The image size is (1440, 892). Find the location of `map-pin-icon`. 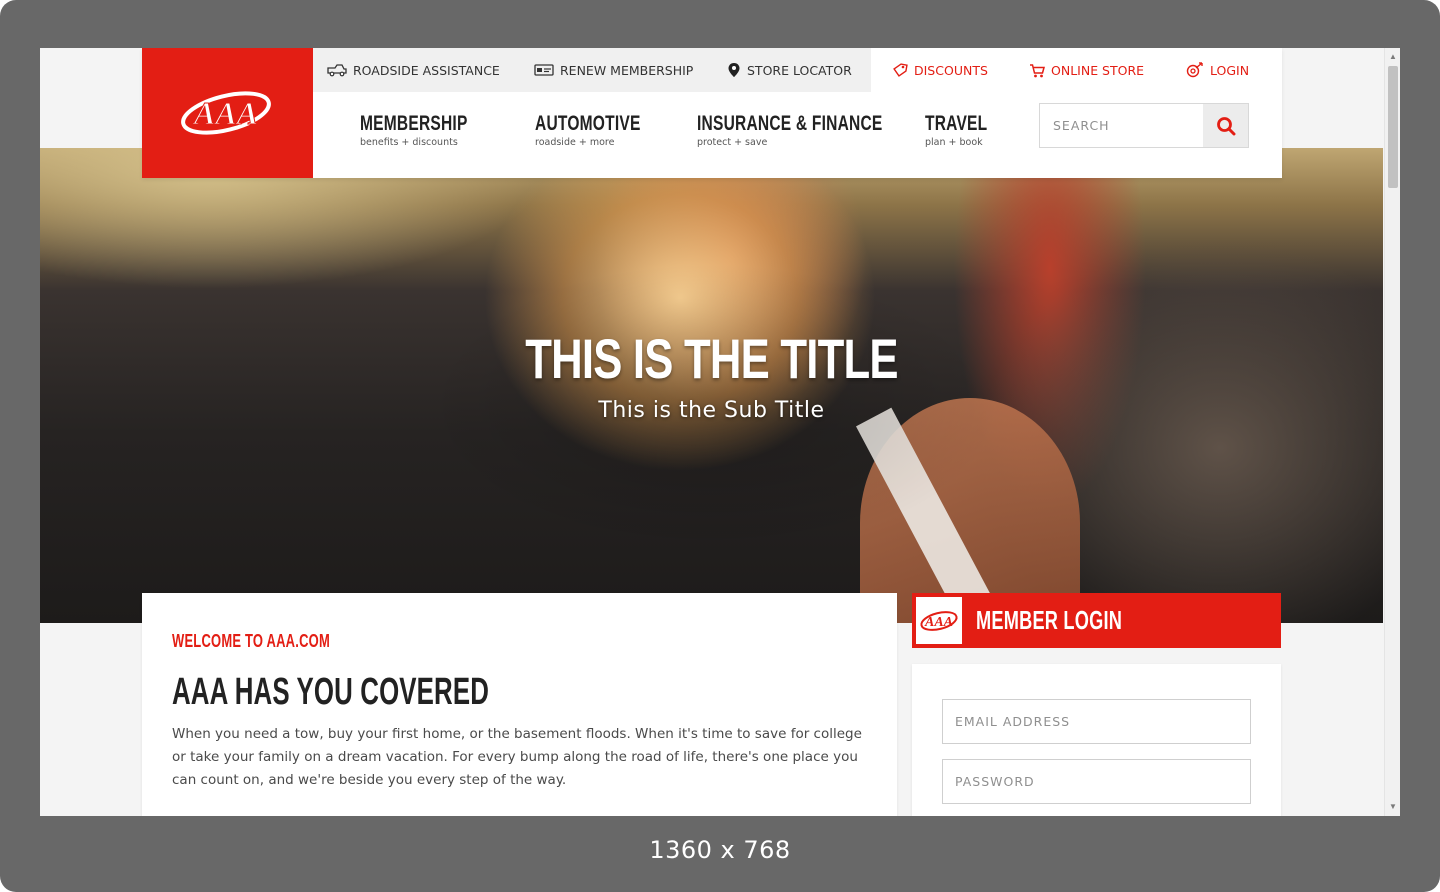

map-pin-icon is located at coordinates (734, 70).